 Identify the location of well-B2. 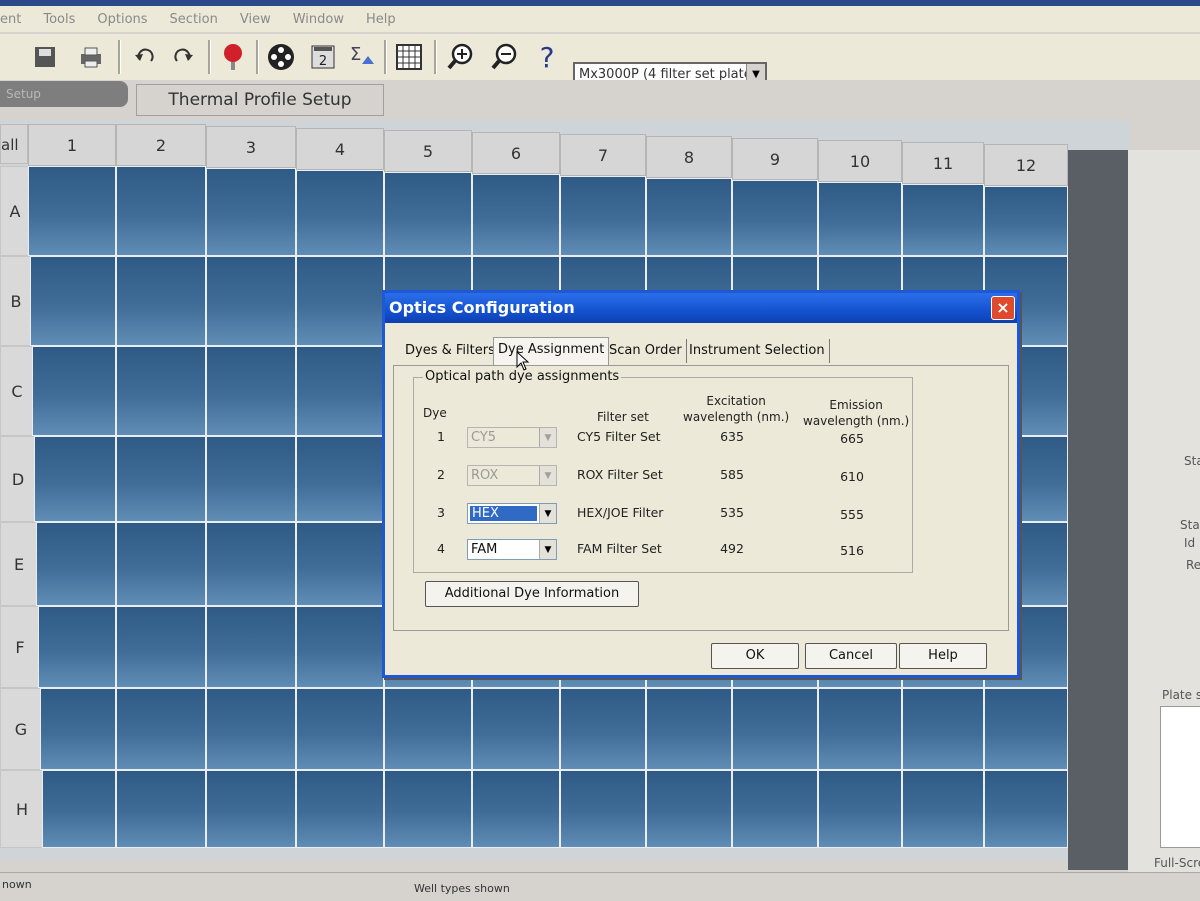
(161, 301).